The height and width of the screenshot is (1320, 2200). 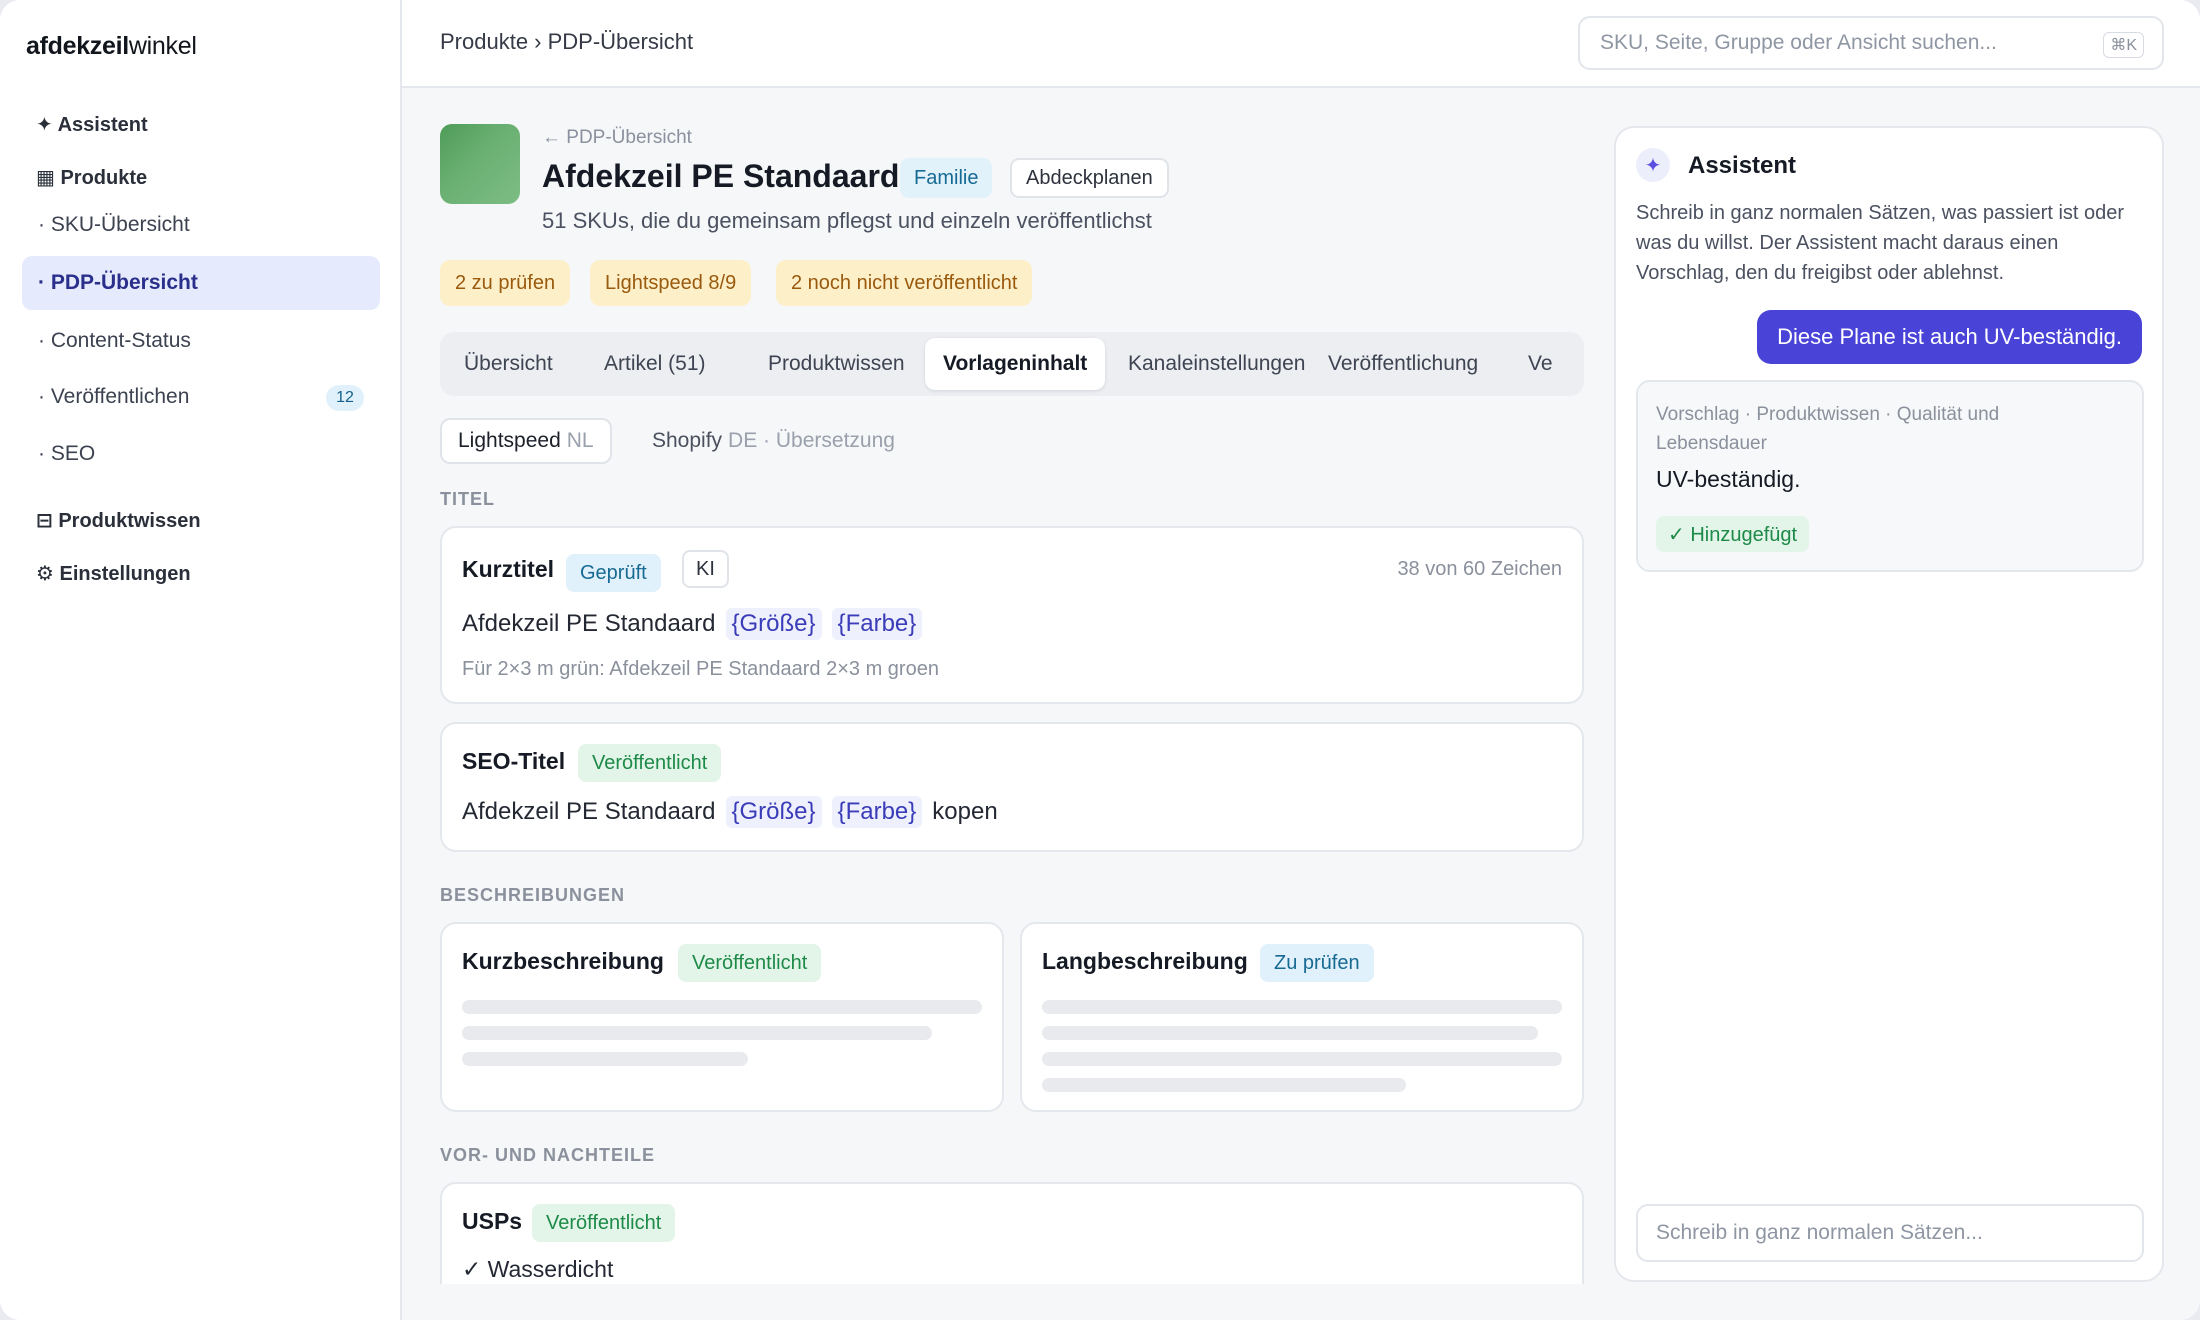 I want to click on added-badge: ✓ Hinzugefügt, so click(x=1733, y=534).